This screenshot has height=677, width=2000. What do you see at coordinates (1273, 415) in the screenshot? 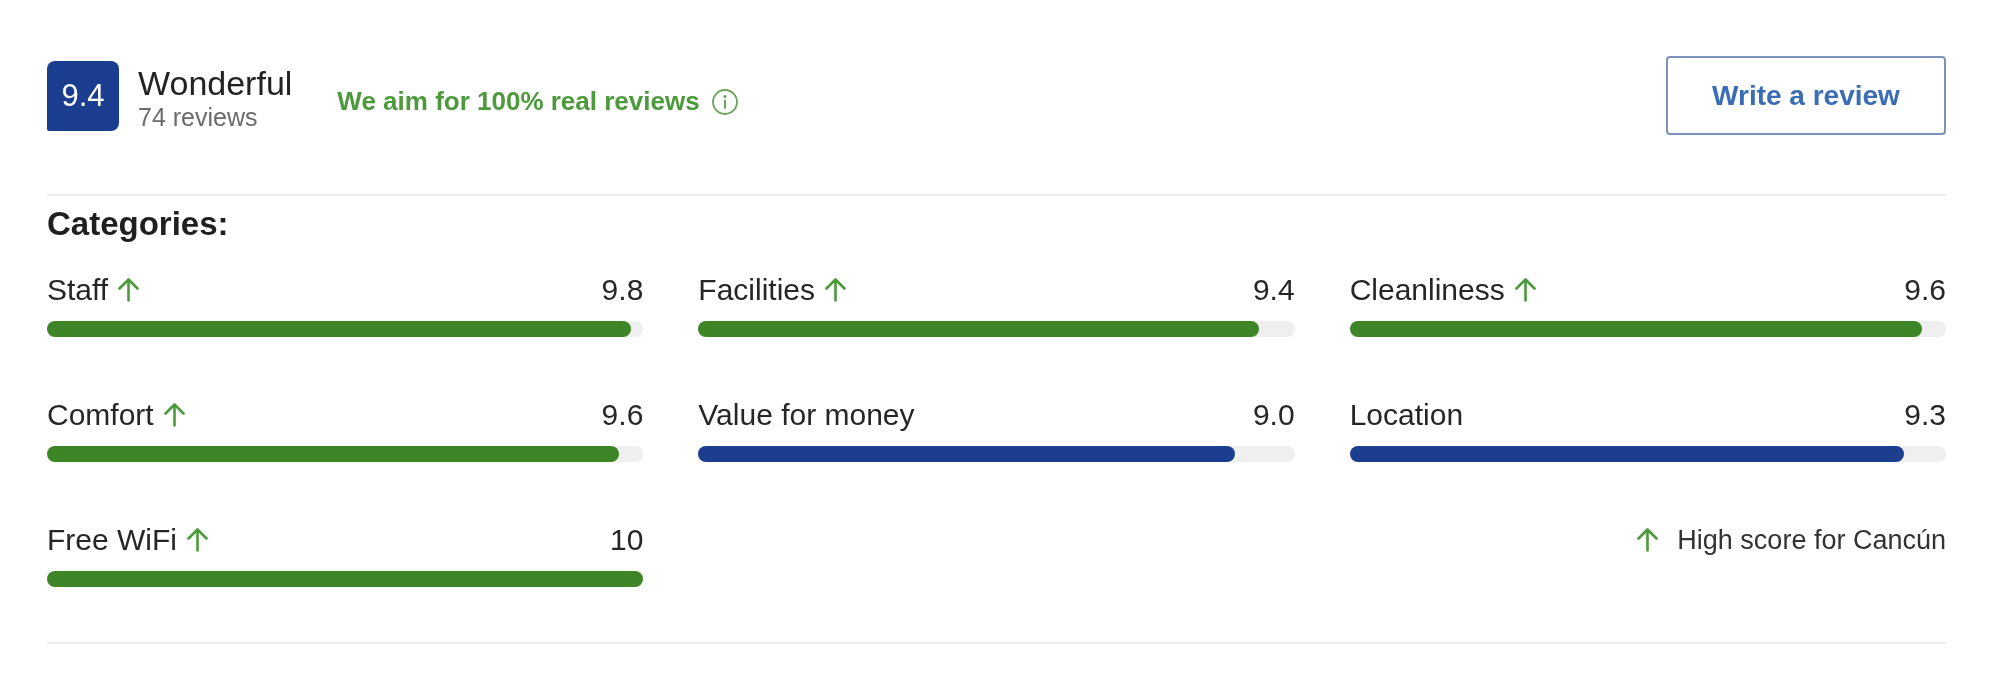
I see `category-score: 9.0` at bounding box center [1273, 415].